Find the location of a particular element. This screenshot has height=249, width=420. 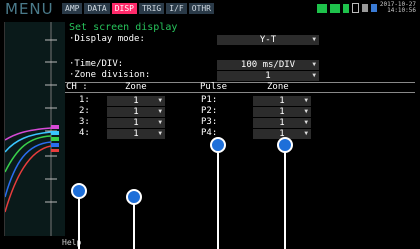

power-icon is located at coordinates (373, 8).